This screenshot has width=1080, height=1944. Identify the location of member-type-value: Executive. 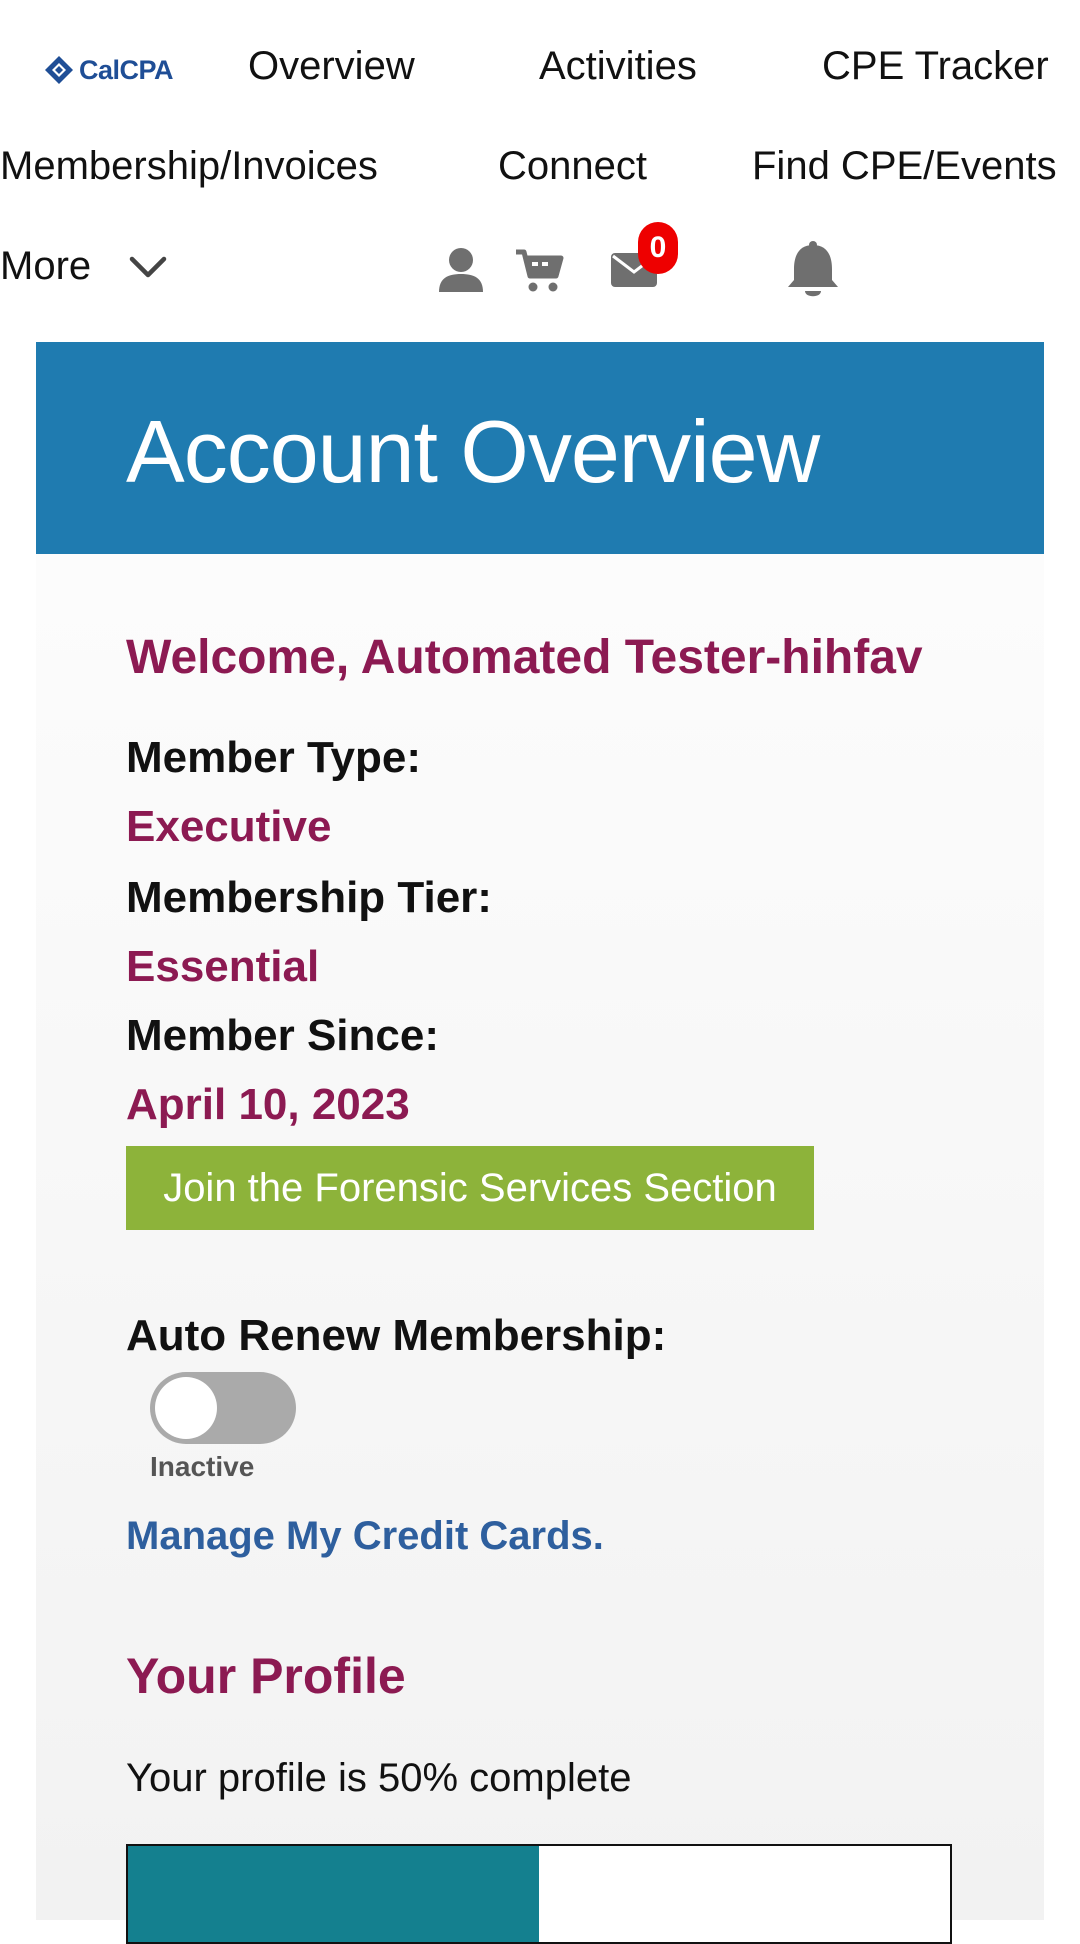
(229, 826).